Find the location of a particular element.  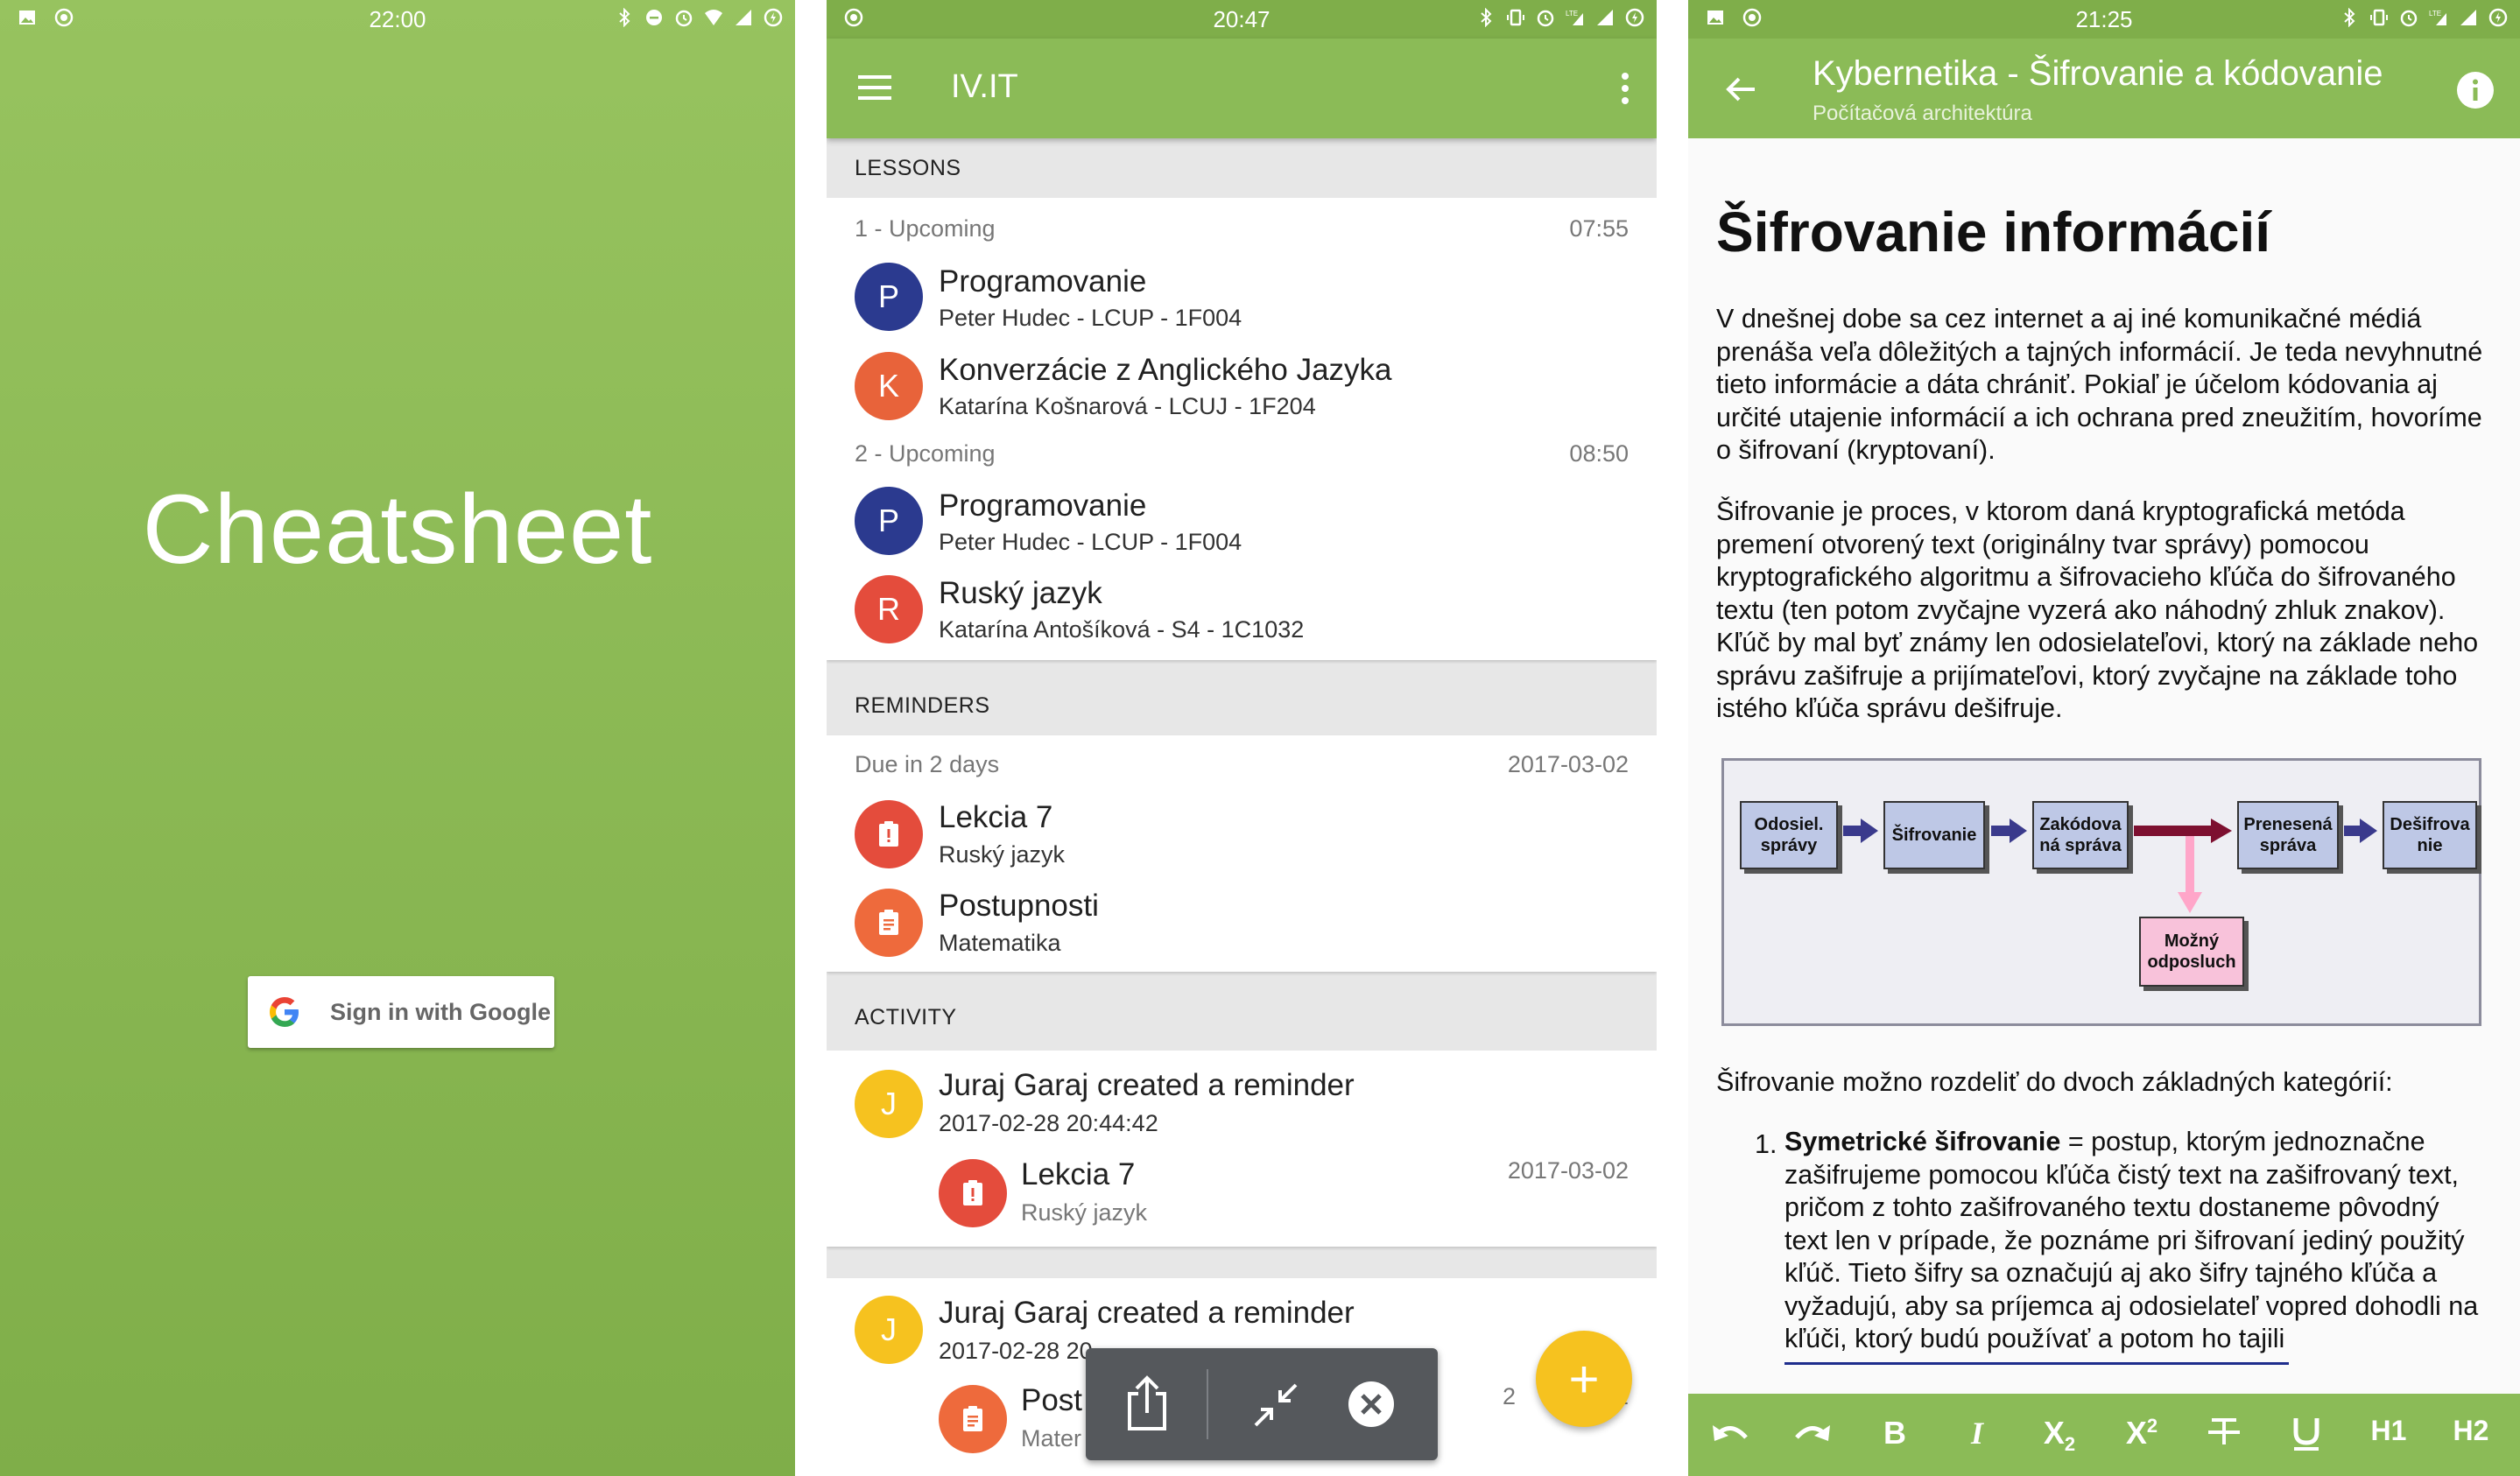

activity-section-header: ACTIVITY is located at coordinates (906, 1017).